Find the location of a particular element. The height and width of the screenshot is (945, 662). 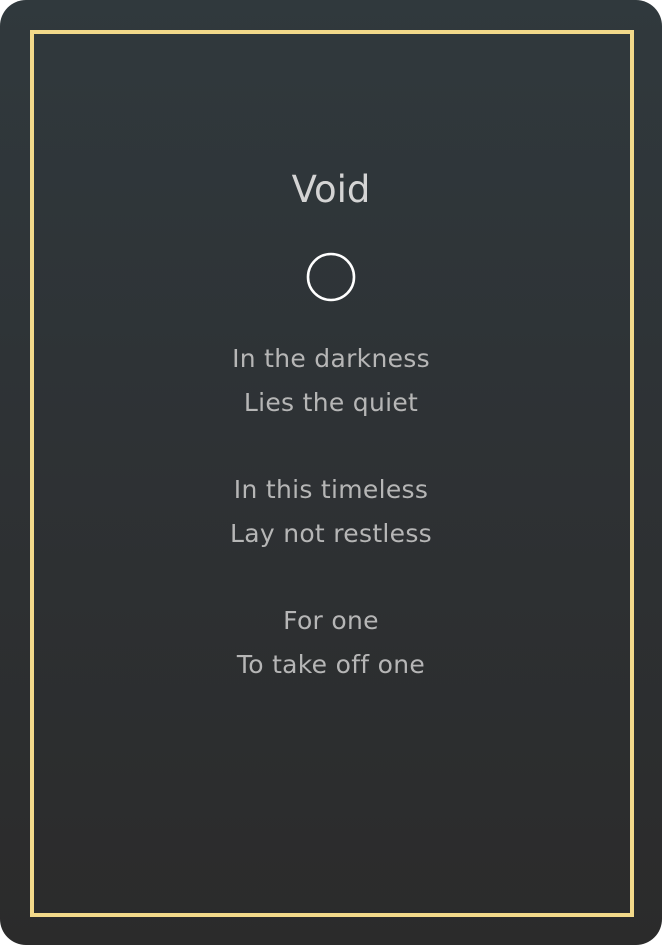

poem-line: For one is located at coordinates (331, 620).